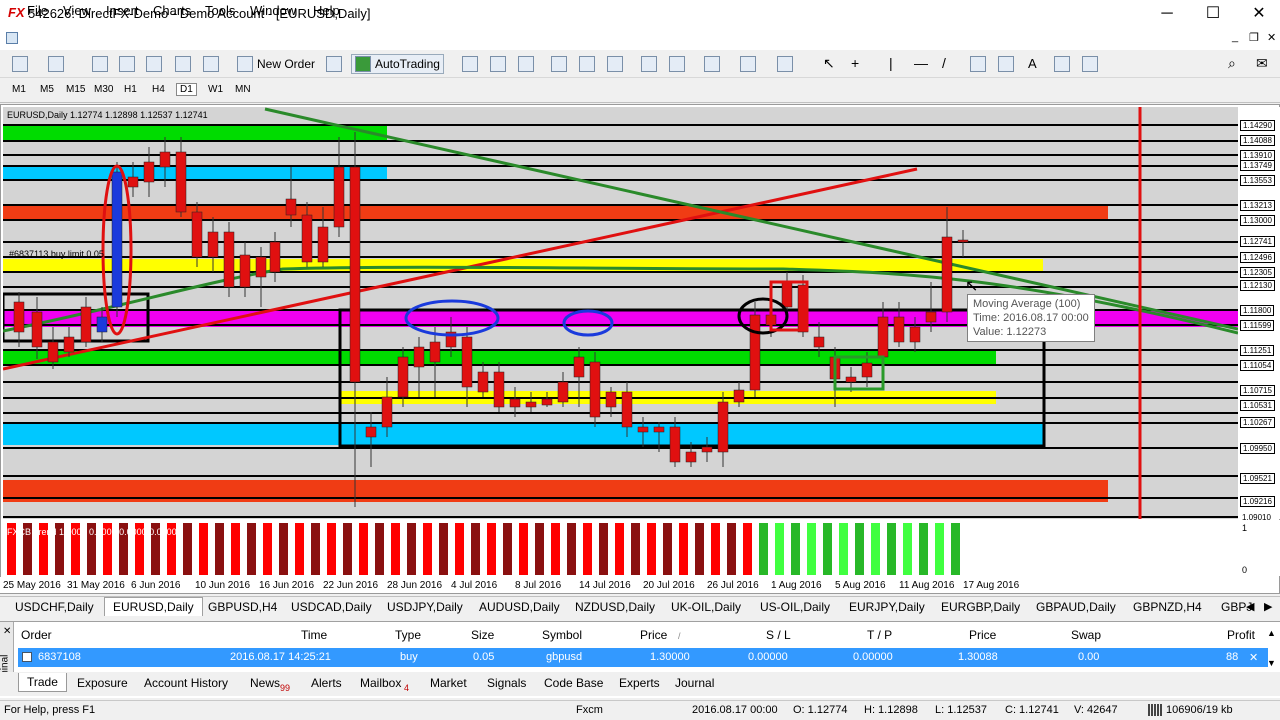  Describe the element at coordinates (748, 64) in the screenshot. I see `periods-clock-icon` at that location.